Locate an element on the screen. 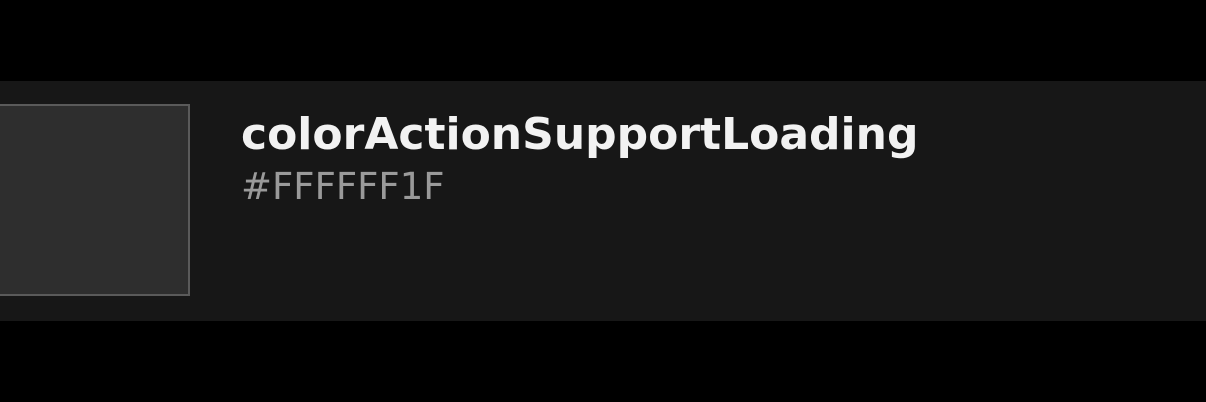 Image resolution: width=1206 pixels, height=402 pixels. token-name: colorActionSupportLoading is located at coordinates (580, 134).